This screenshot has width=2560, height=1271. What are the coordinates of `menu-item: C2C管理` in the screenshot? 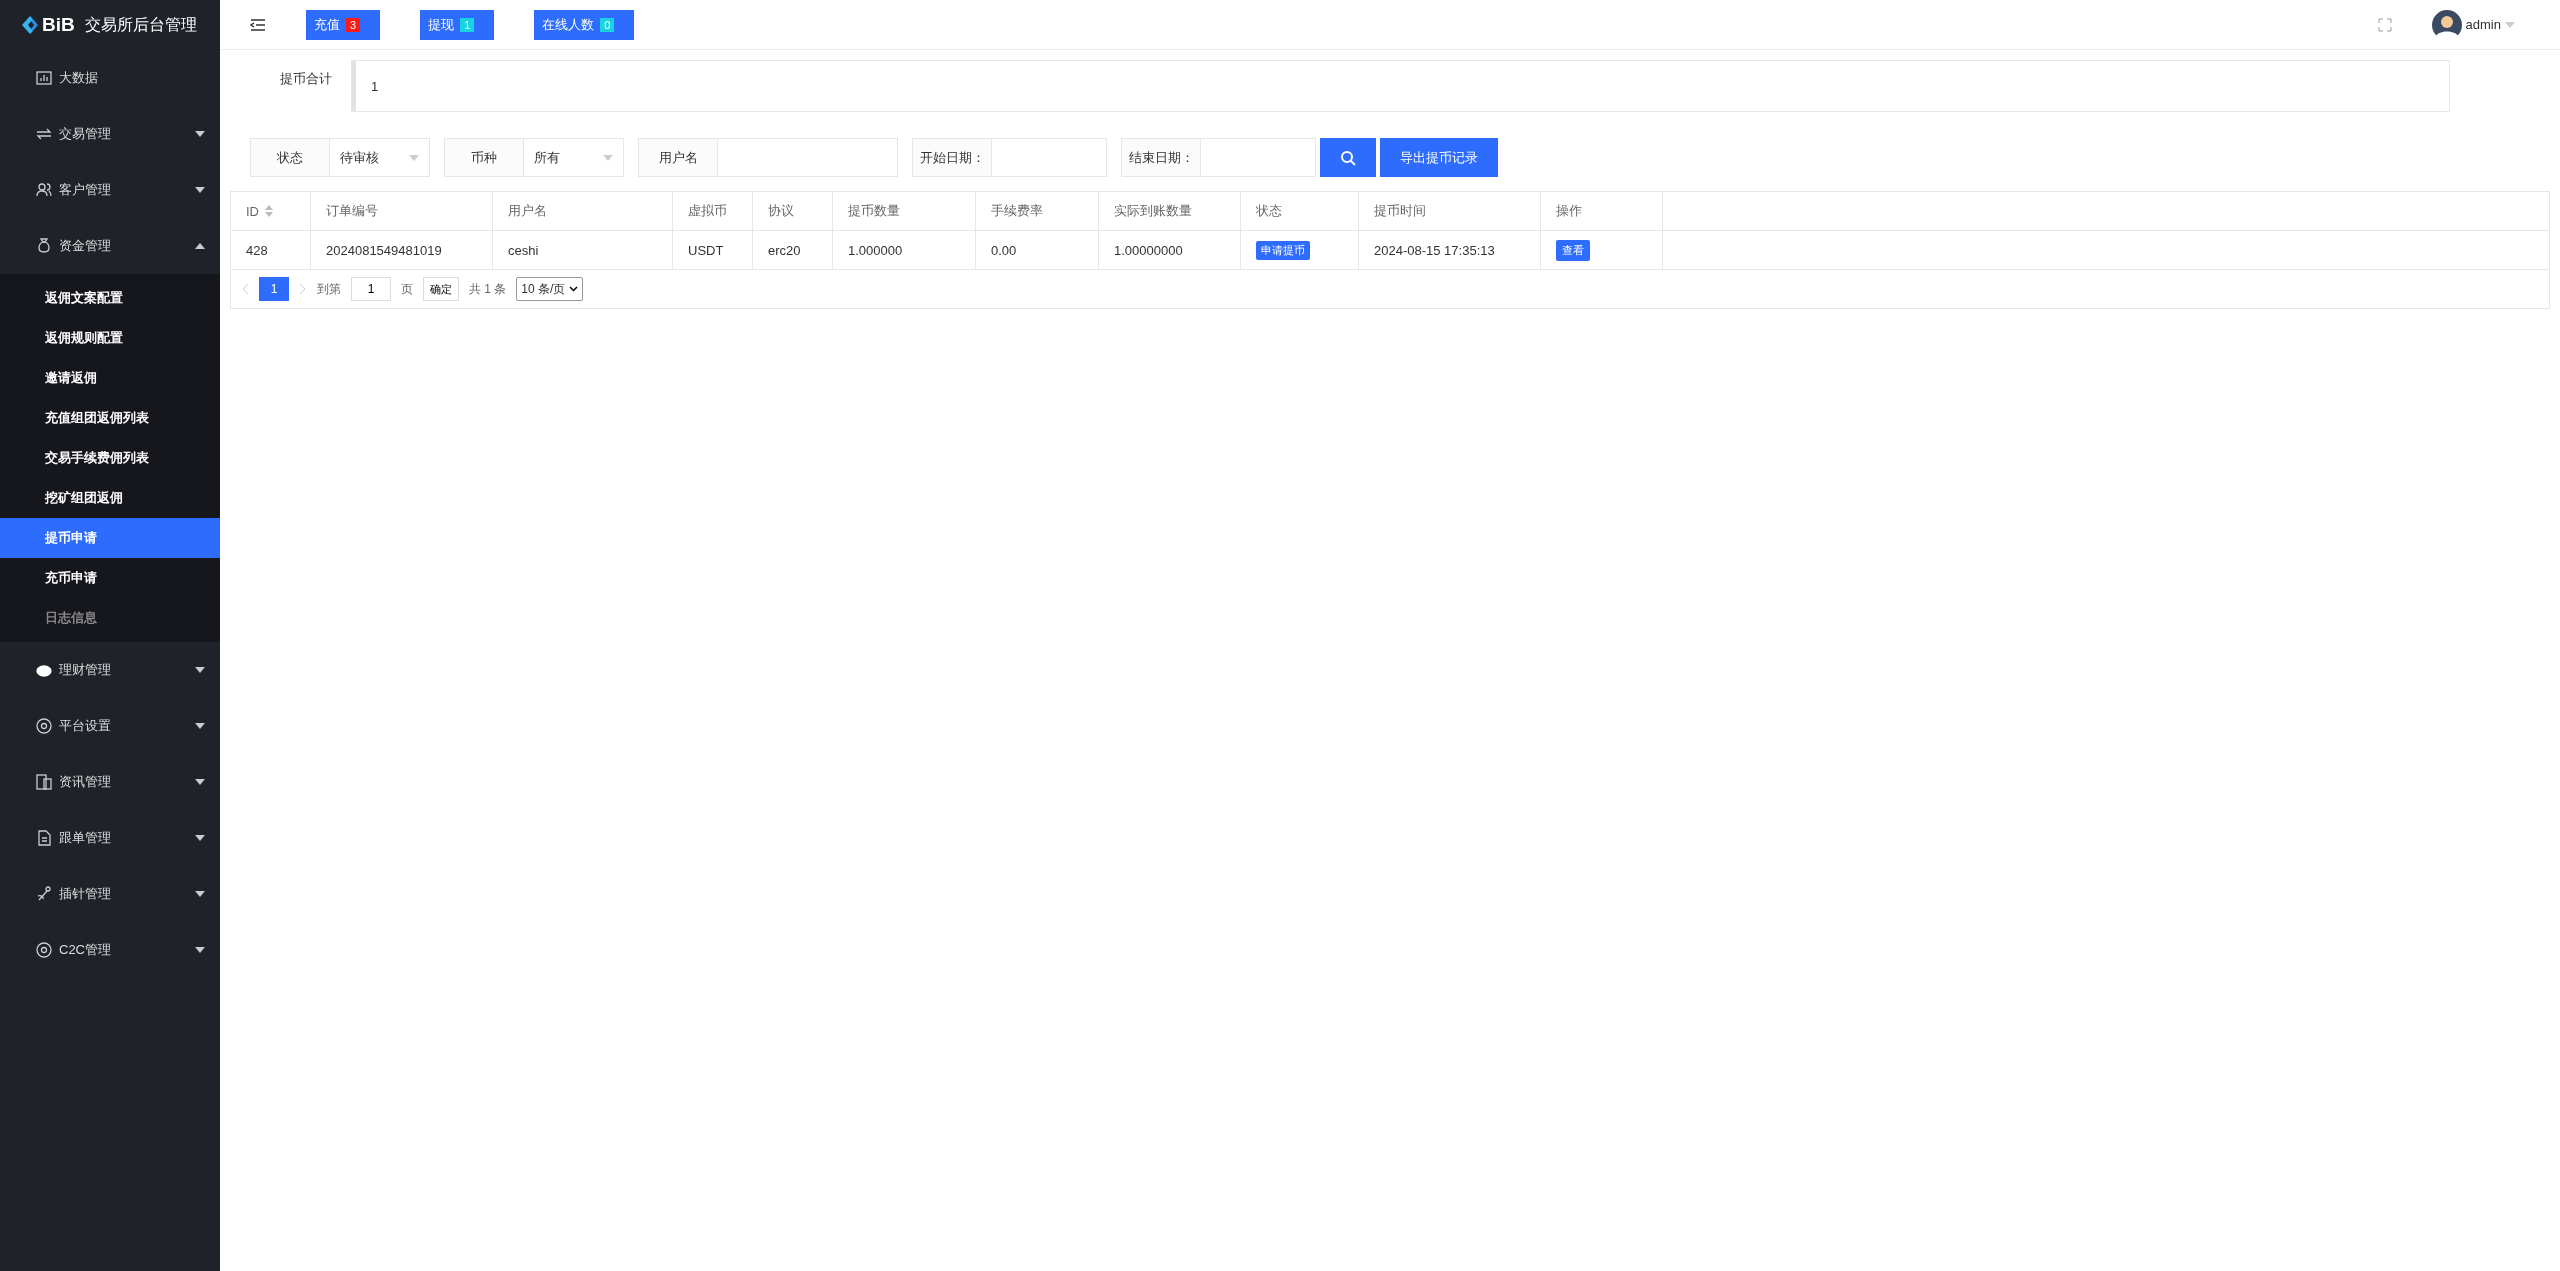 It's located at (110, 950).